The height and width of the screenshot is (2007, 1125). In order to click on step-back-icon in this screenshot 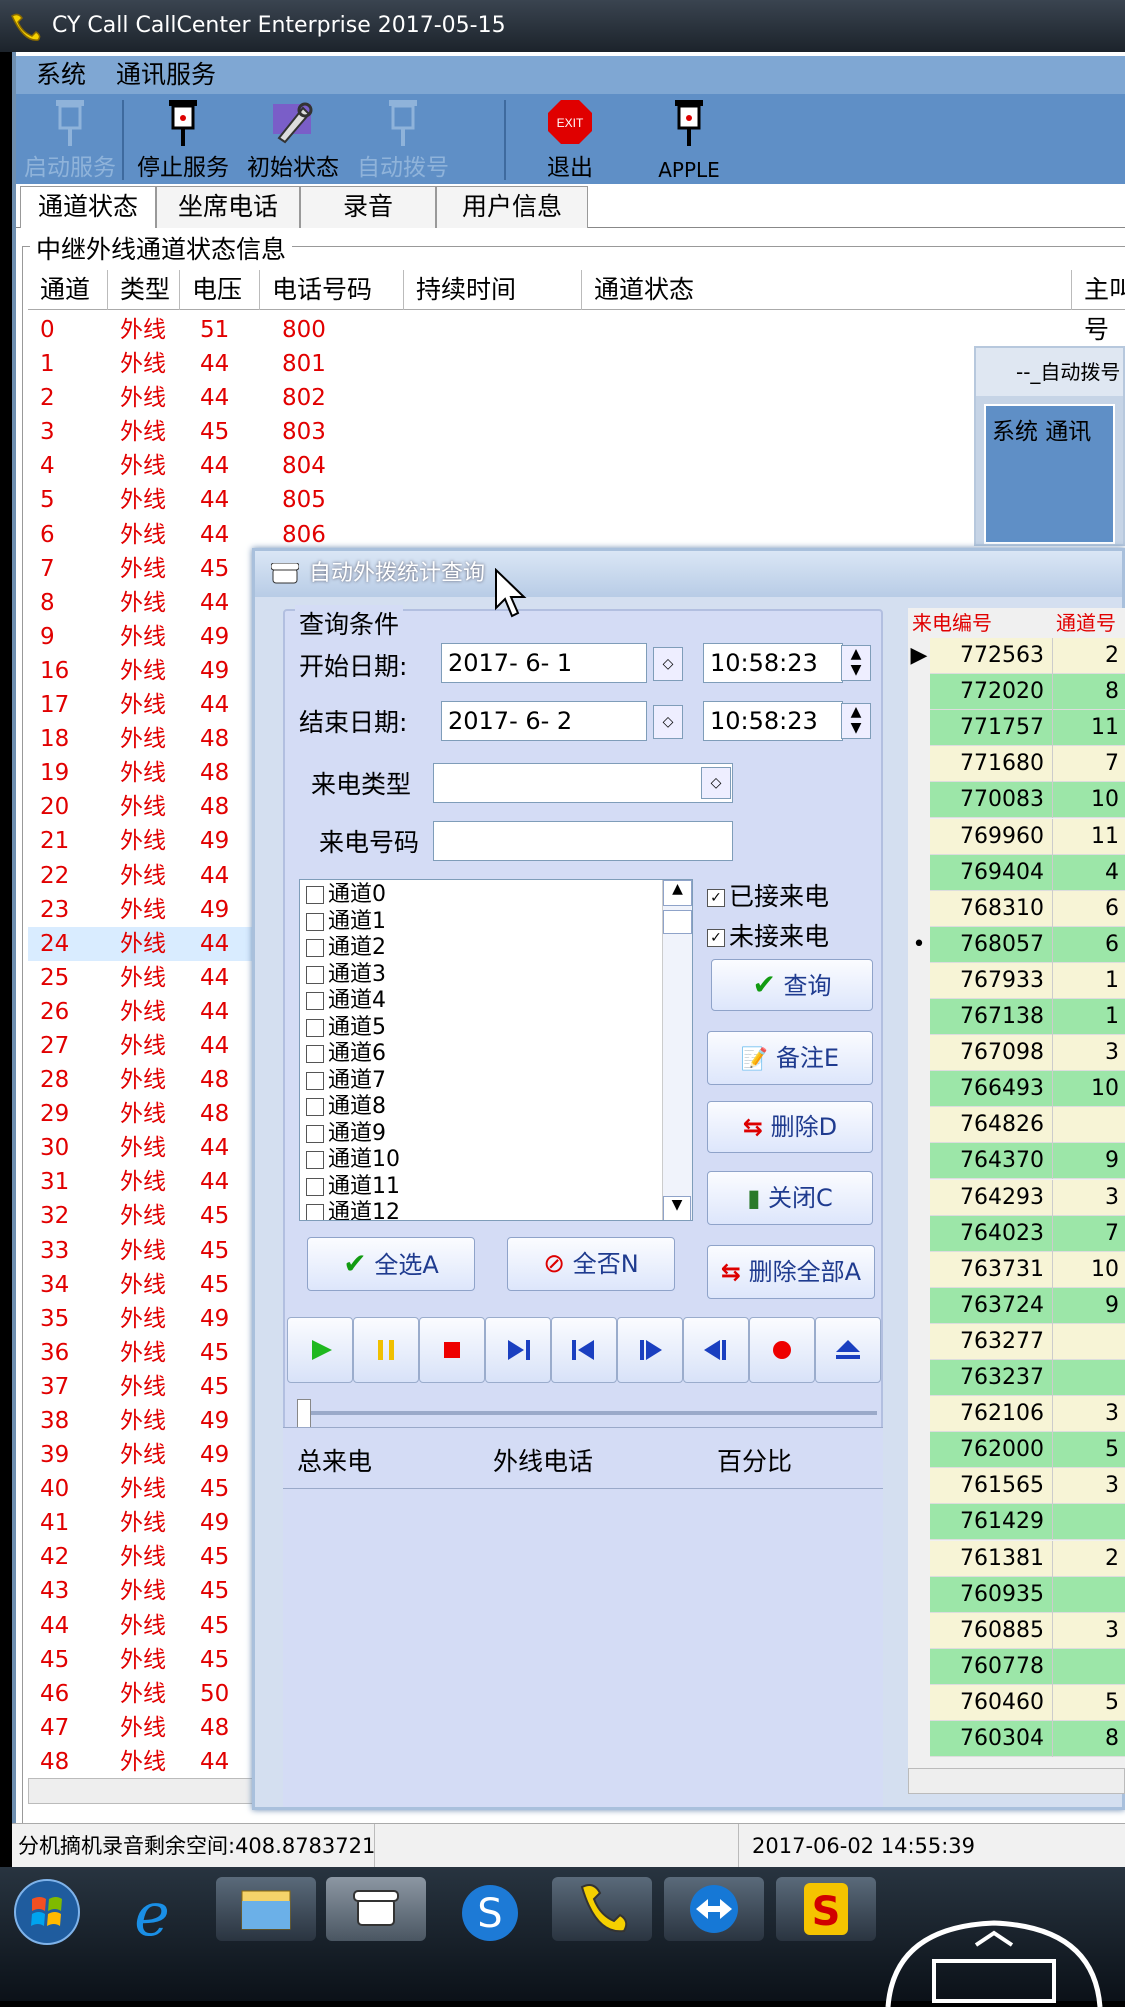, I will do `click(716, 1350)`.